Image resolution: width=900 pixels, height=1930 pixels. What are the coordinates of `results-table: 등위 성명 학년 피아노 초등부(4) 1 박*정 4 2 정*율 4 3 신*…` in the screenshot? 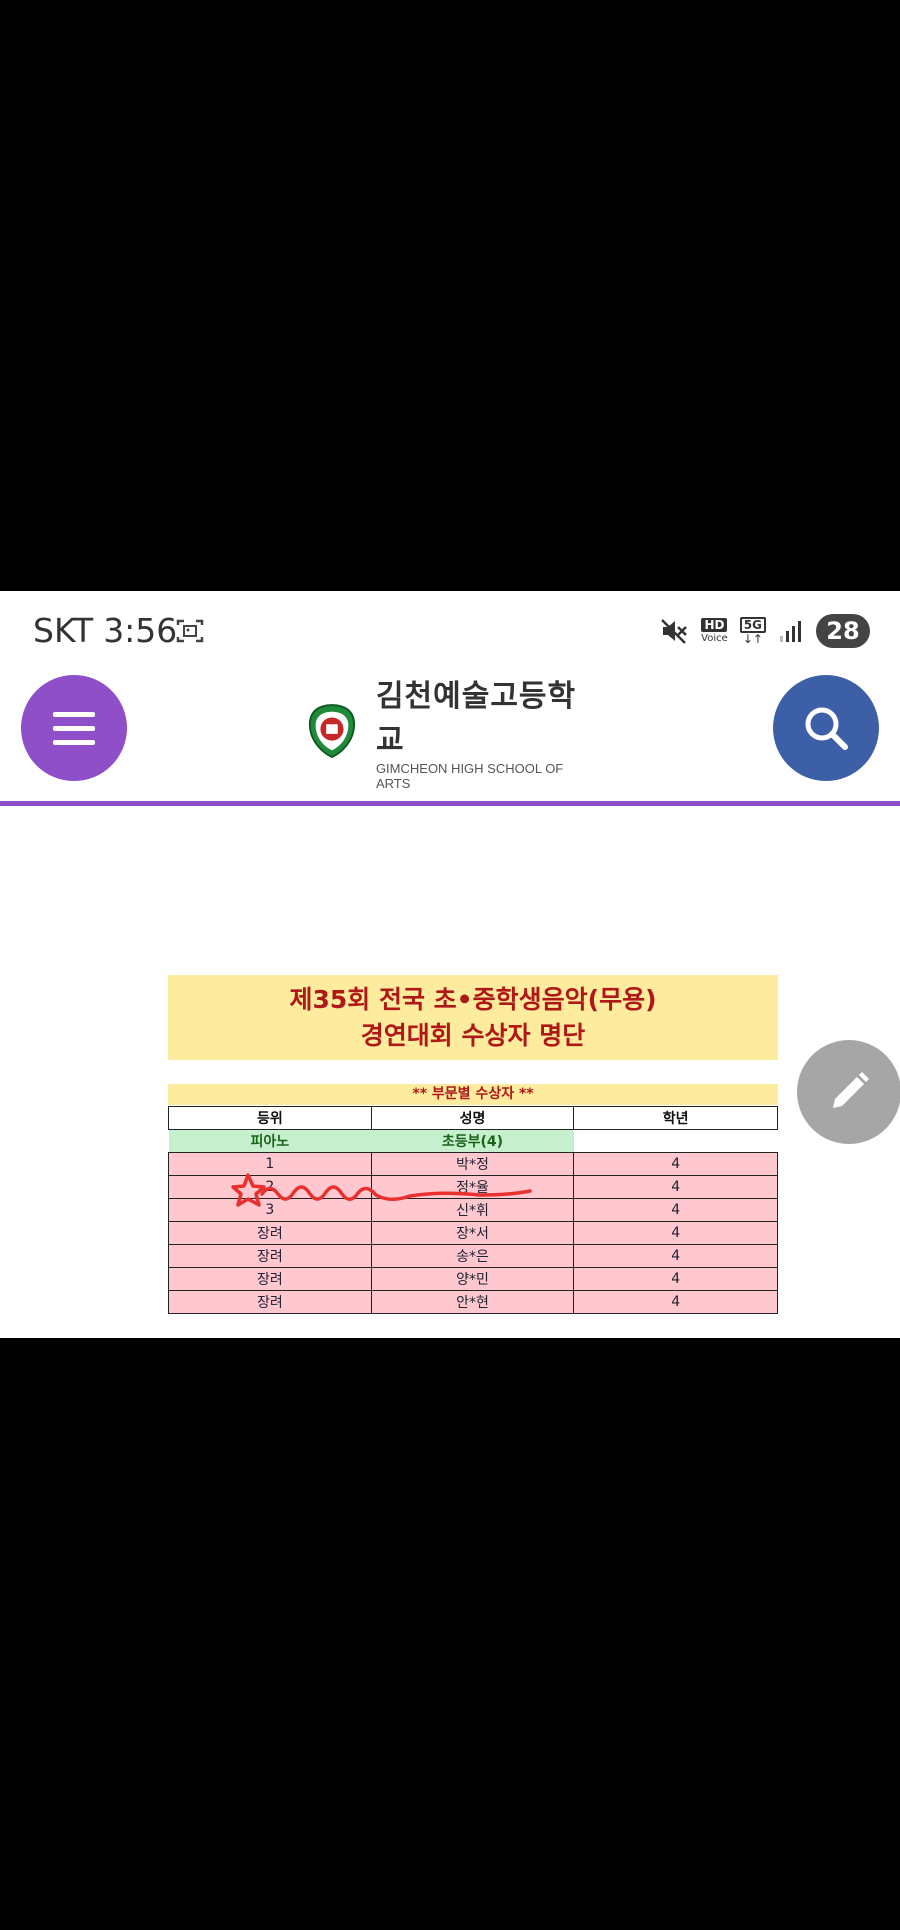 It's located at (473, 1210).